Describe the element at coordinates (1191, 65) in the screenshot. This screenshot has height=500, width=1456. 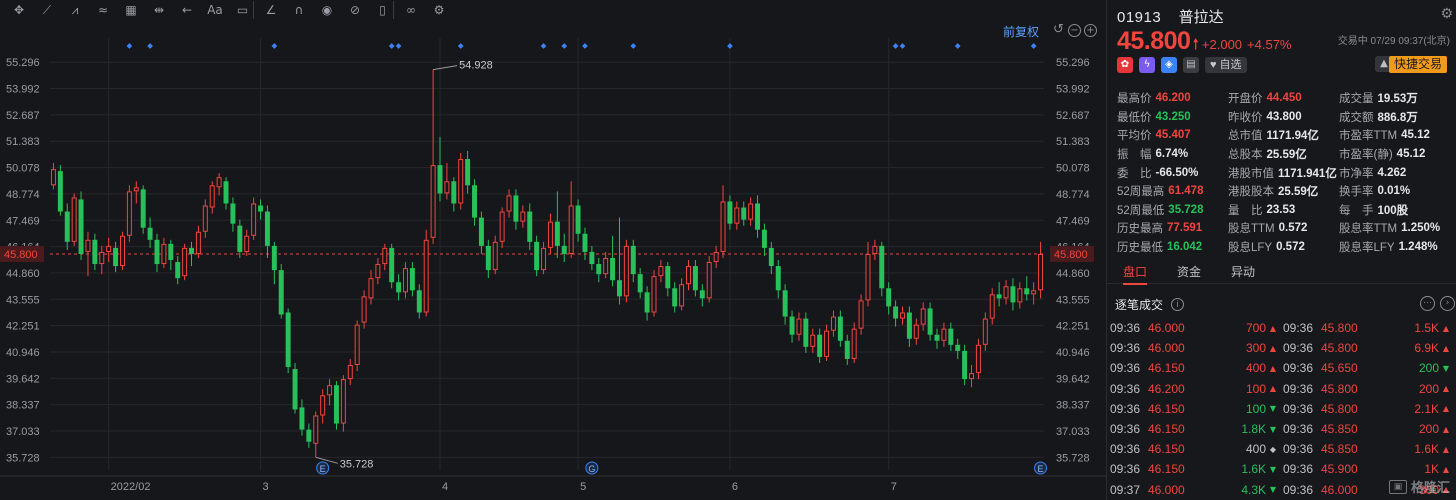
I see `note-icon: ▤` at that location.